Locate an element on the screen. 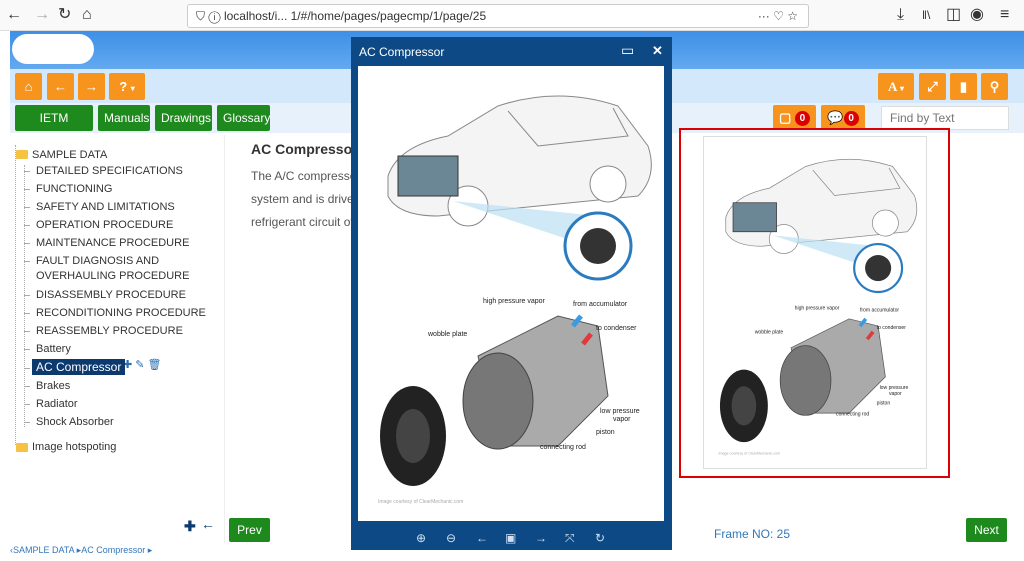 Image resolution: width=1024 pixels, height=561 pixels. add-icon: ✚ is located at coordinates (190, 526).